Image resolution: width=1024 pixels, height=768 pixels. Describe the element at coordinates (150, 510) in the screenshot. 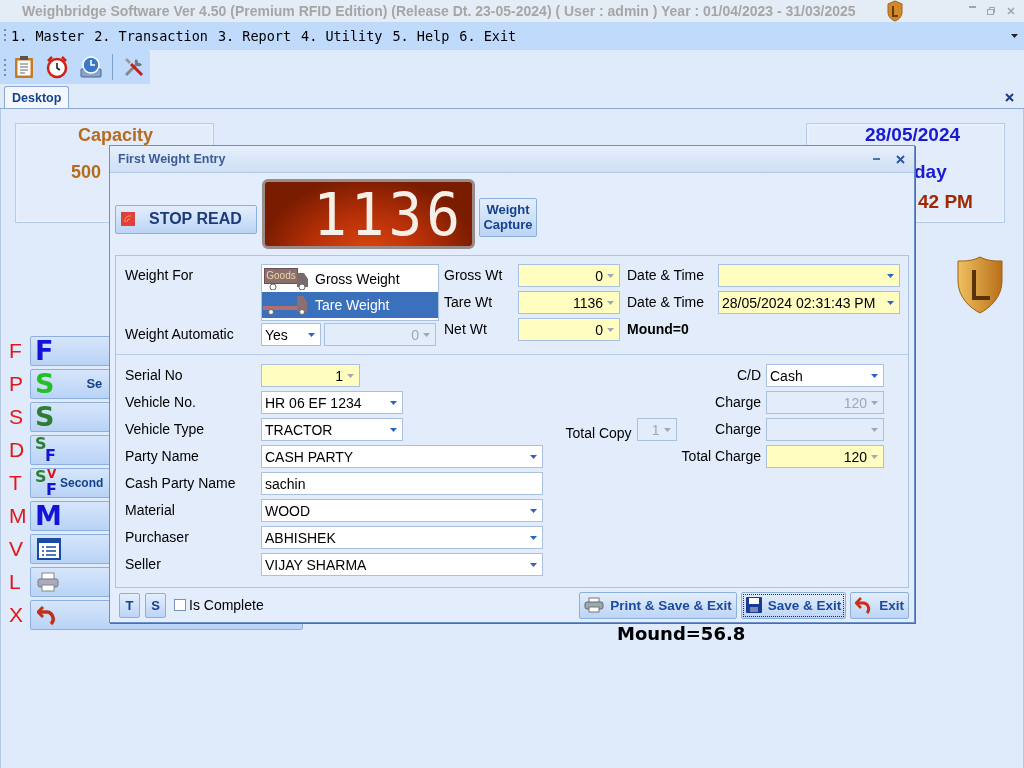

I see `field-label: Material` at that location.